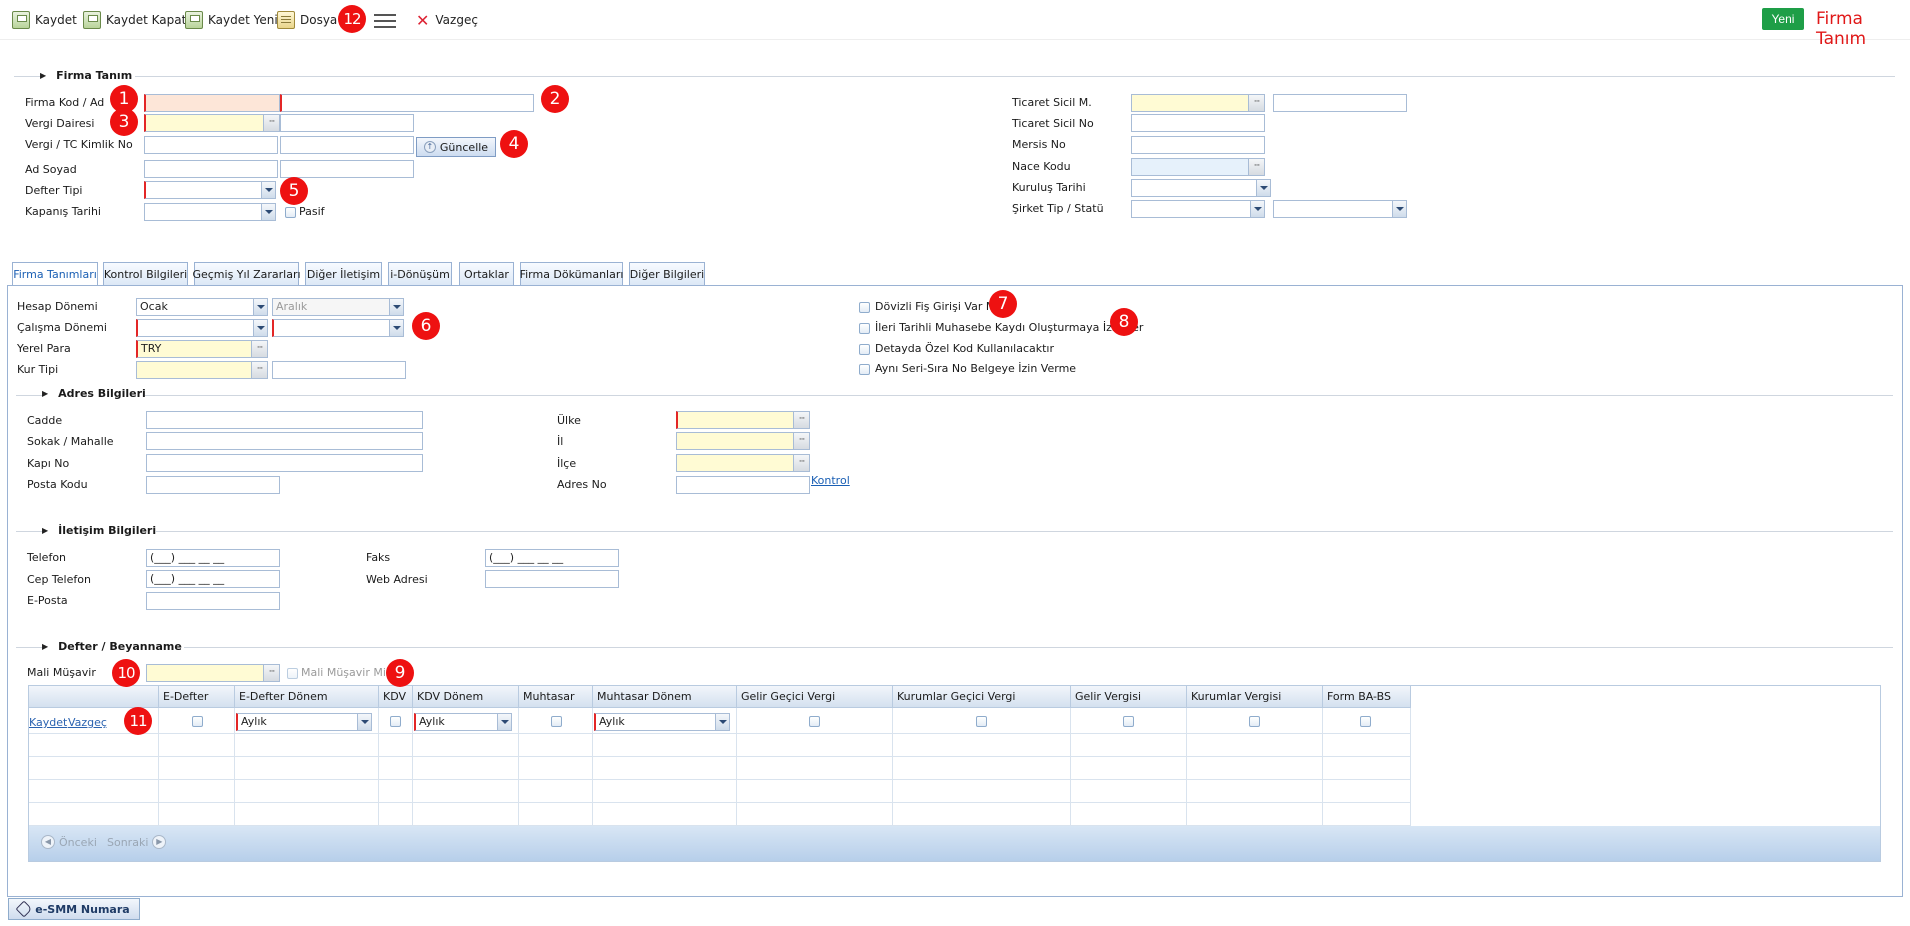 This screenshot has width=1910, height=926. I want to click on hamburger-menu-icon, so click(385, 20).